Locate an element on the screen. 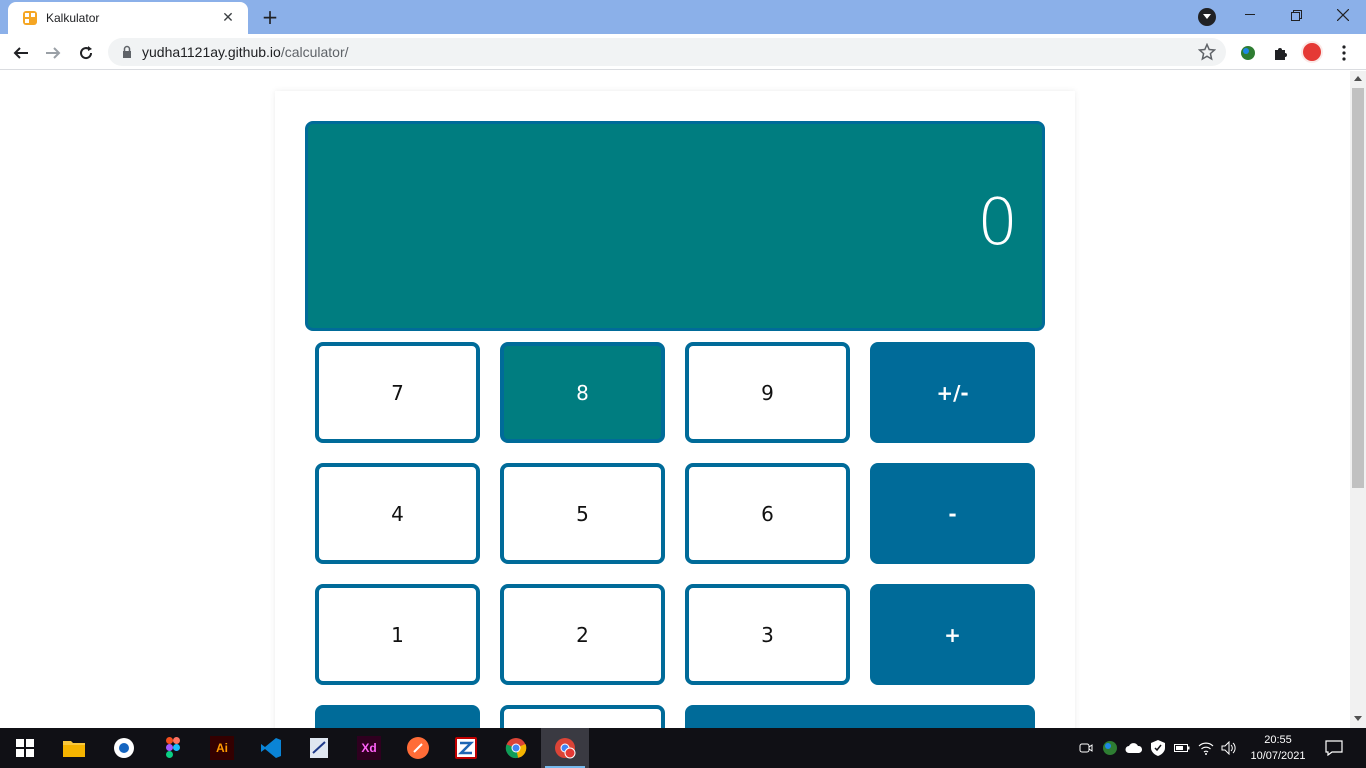  display-value: 0 is located at coordinates (997, 223).